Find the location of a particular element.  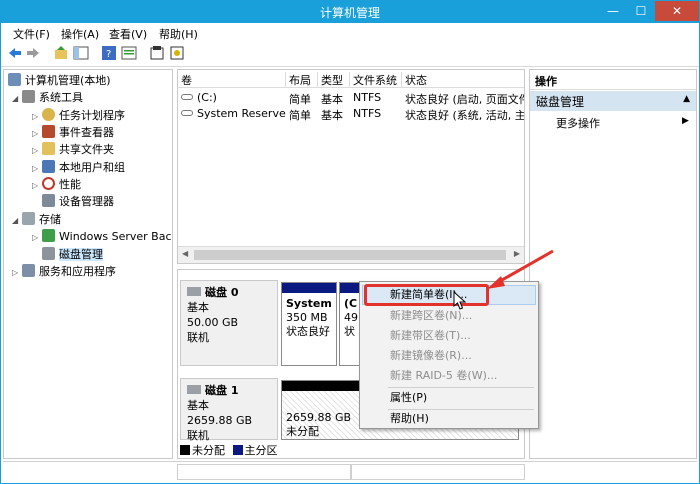

annotation-highlight-box is located at coordinates (426, 295).